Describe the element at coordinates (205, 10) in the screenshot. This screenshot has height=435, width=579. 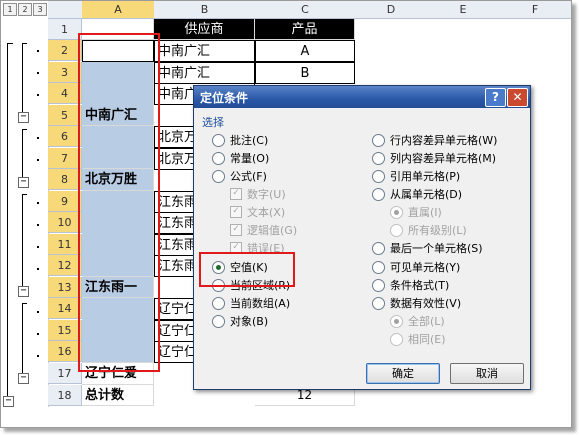
I see `column-header-b: B` at that location.